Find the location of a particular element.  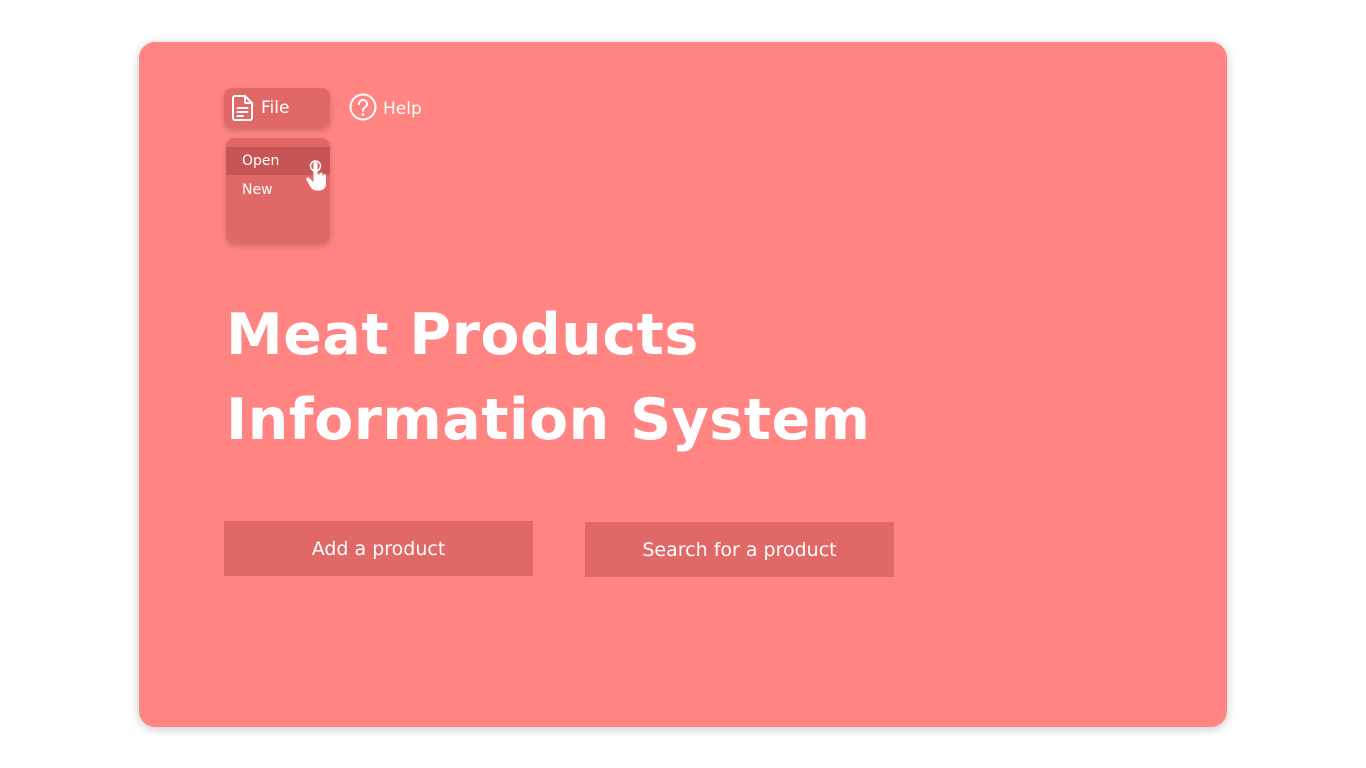

search-product-button: Search for a product is located at coordinates (739, 549).